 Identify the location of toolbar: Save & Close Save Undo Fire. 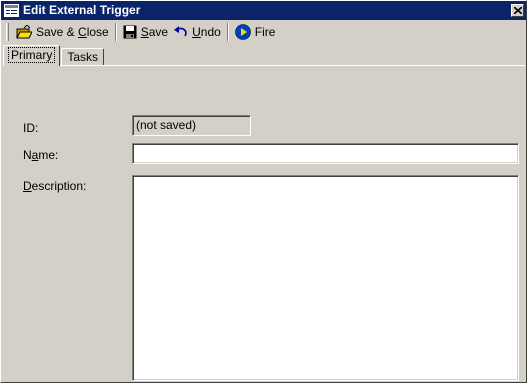
(263, 32).